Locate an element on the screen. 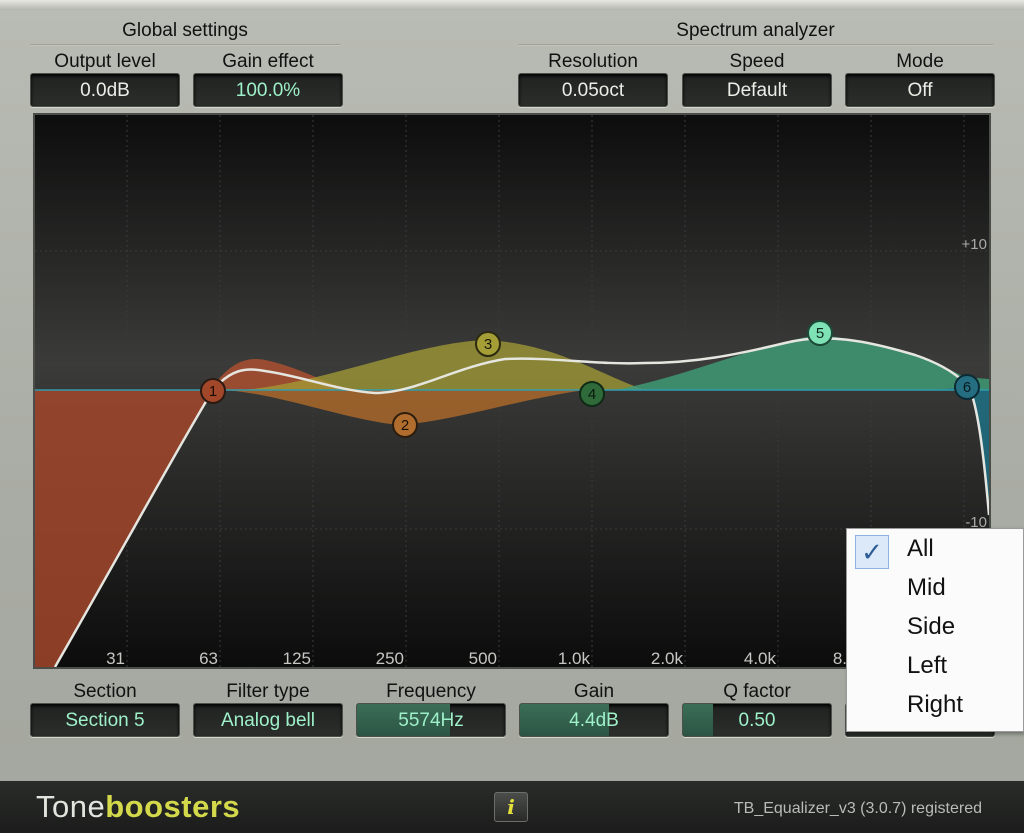  freq-label-500: 500 is located at coordinates (483, 658).